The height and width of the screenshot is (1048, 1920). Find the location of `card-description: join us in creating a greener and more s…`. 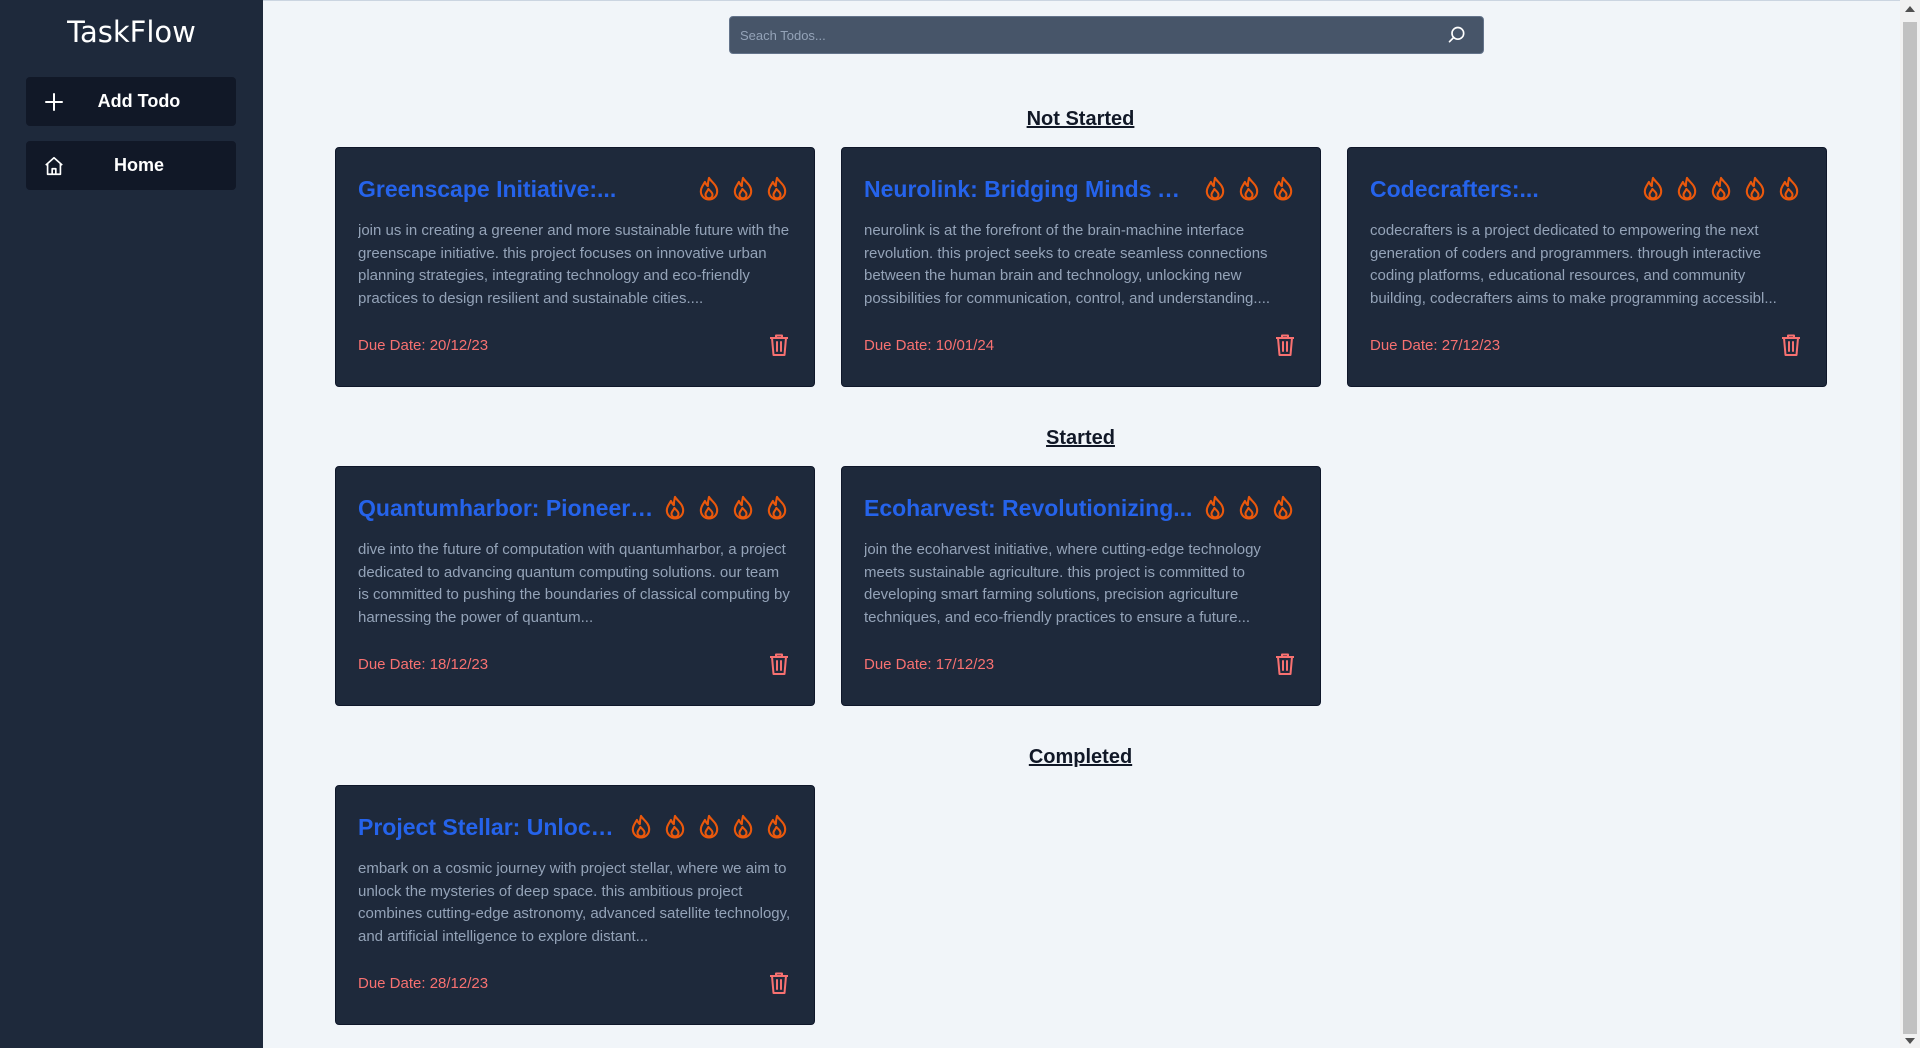

card-description: join us in creating a greener and more s… is located at coordinates (574, 264).